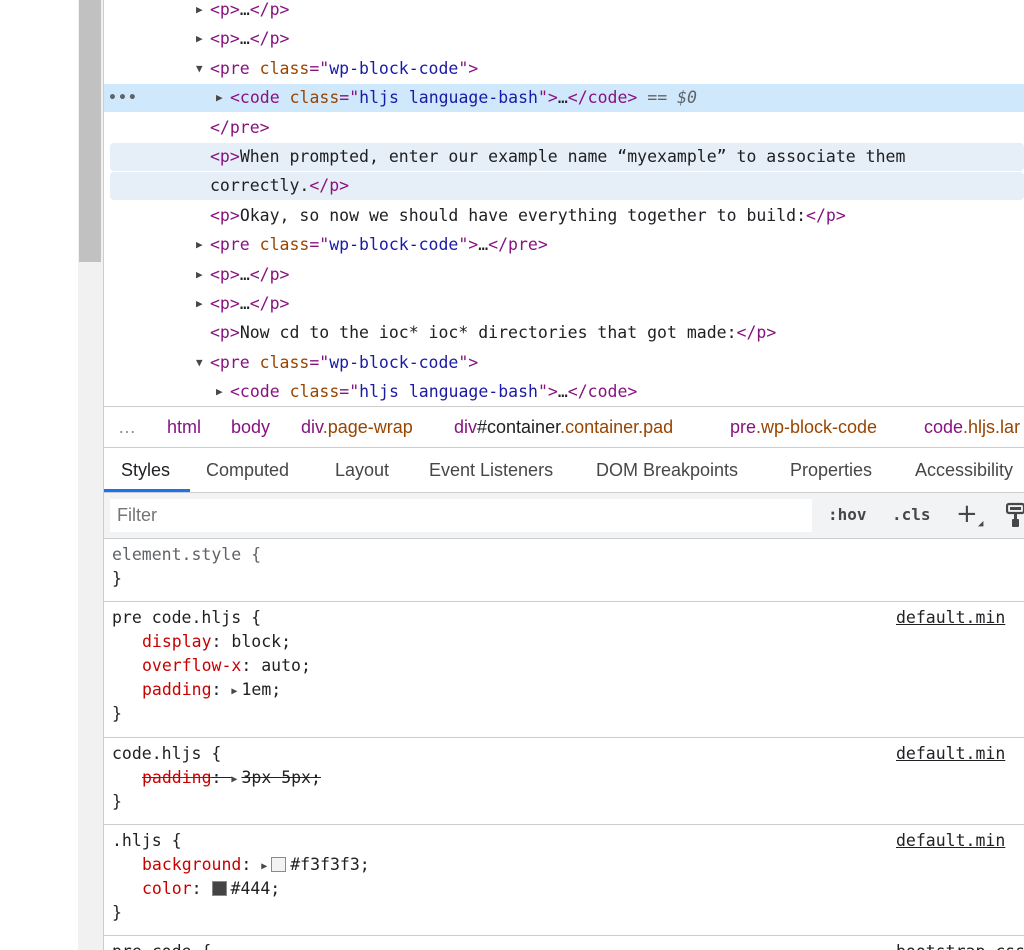  Describe the element at coordinates (240, 127) in the screenshot. I see `dom-token-tag: </pre>` at that location.